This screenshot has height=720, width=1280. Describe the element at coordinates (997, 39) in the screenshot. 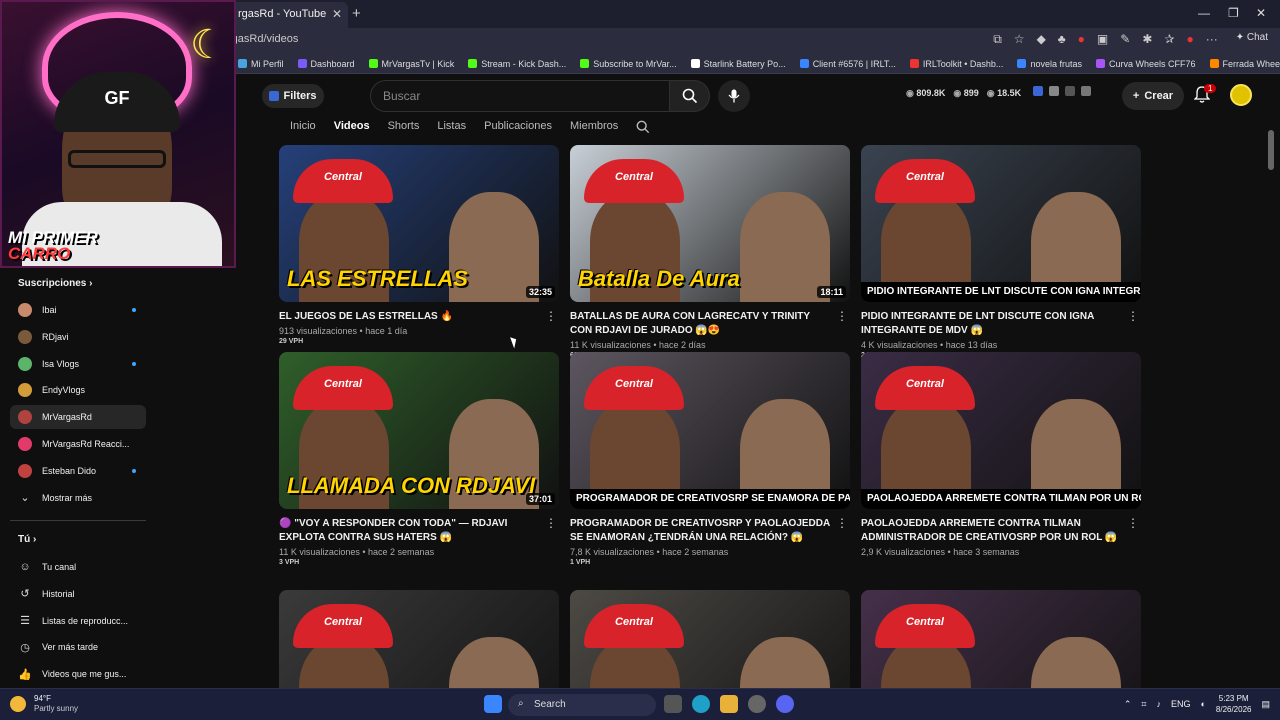

I see `open-in-app-icon: ⧉` at that location.